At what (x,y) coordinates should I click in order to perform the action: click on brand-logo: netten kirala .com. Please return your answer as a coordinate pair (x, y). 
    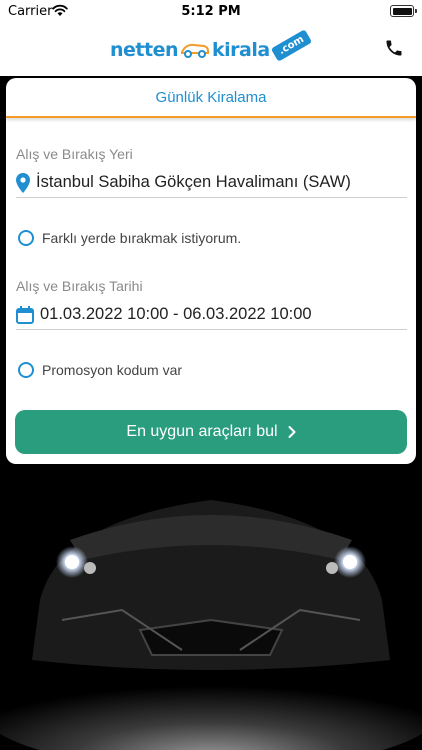
    Looking at the image, I should click on (212, 48).